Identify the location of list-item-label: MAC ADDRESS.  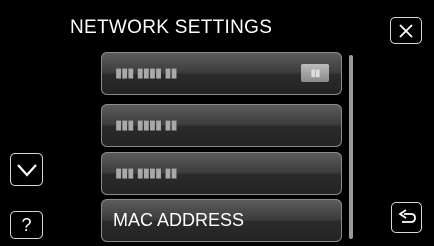
(179, 220).